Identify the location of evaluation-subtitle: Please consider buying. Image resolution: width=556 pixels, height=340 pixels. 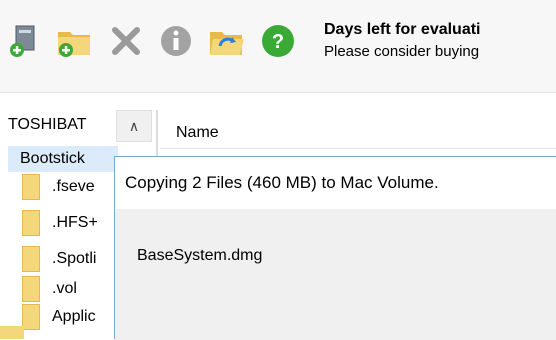
(402, 51).